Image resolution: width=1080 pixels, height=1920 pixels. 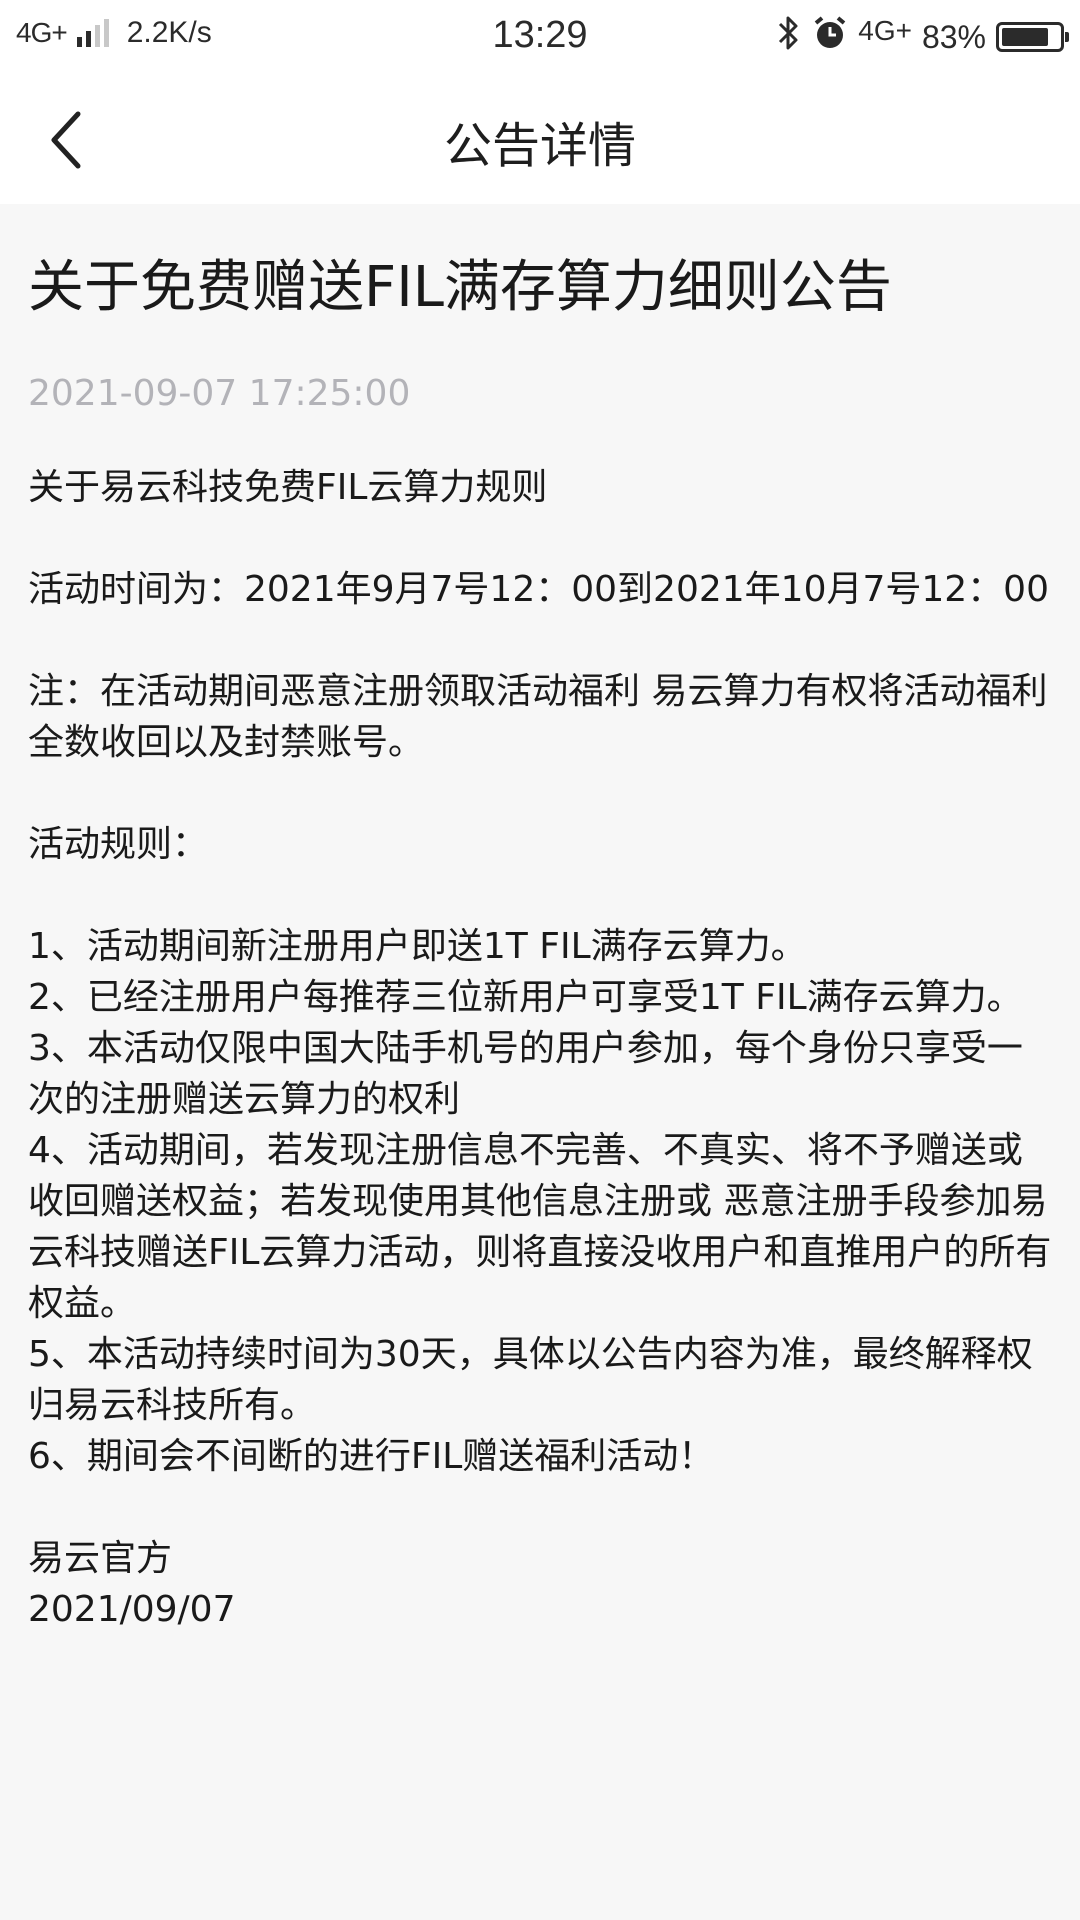 I want to click on note-paragraph: 注：在活动期间恶意注册领取活动福利 易云算力有权将活动福利全数收回以及封禁账号。, so click(x=538, y=717).